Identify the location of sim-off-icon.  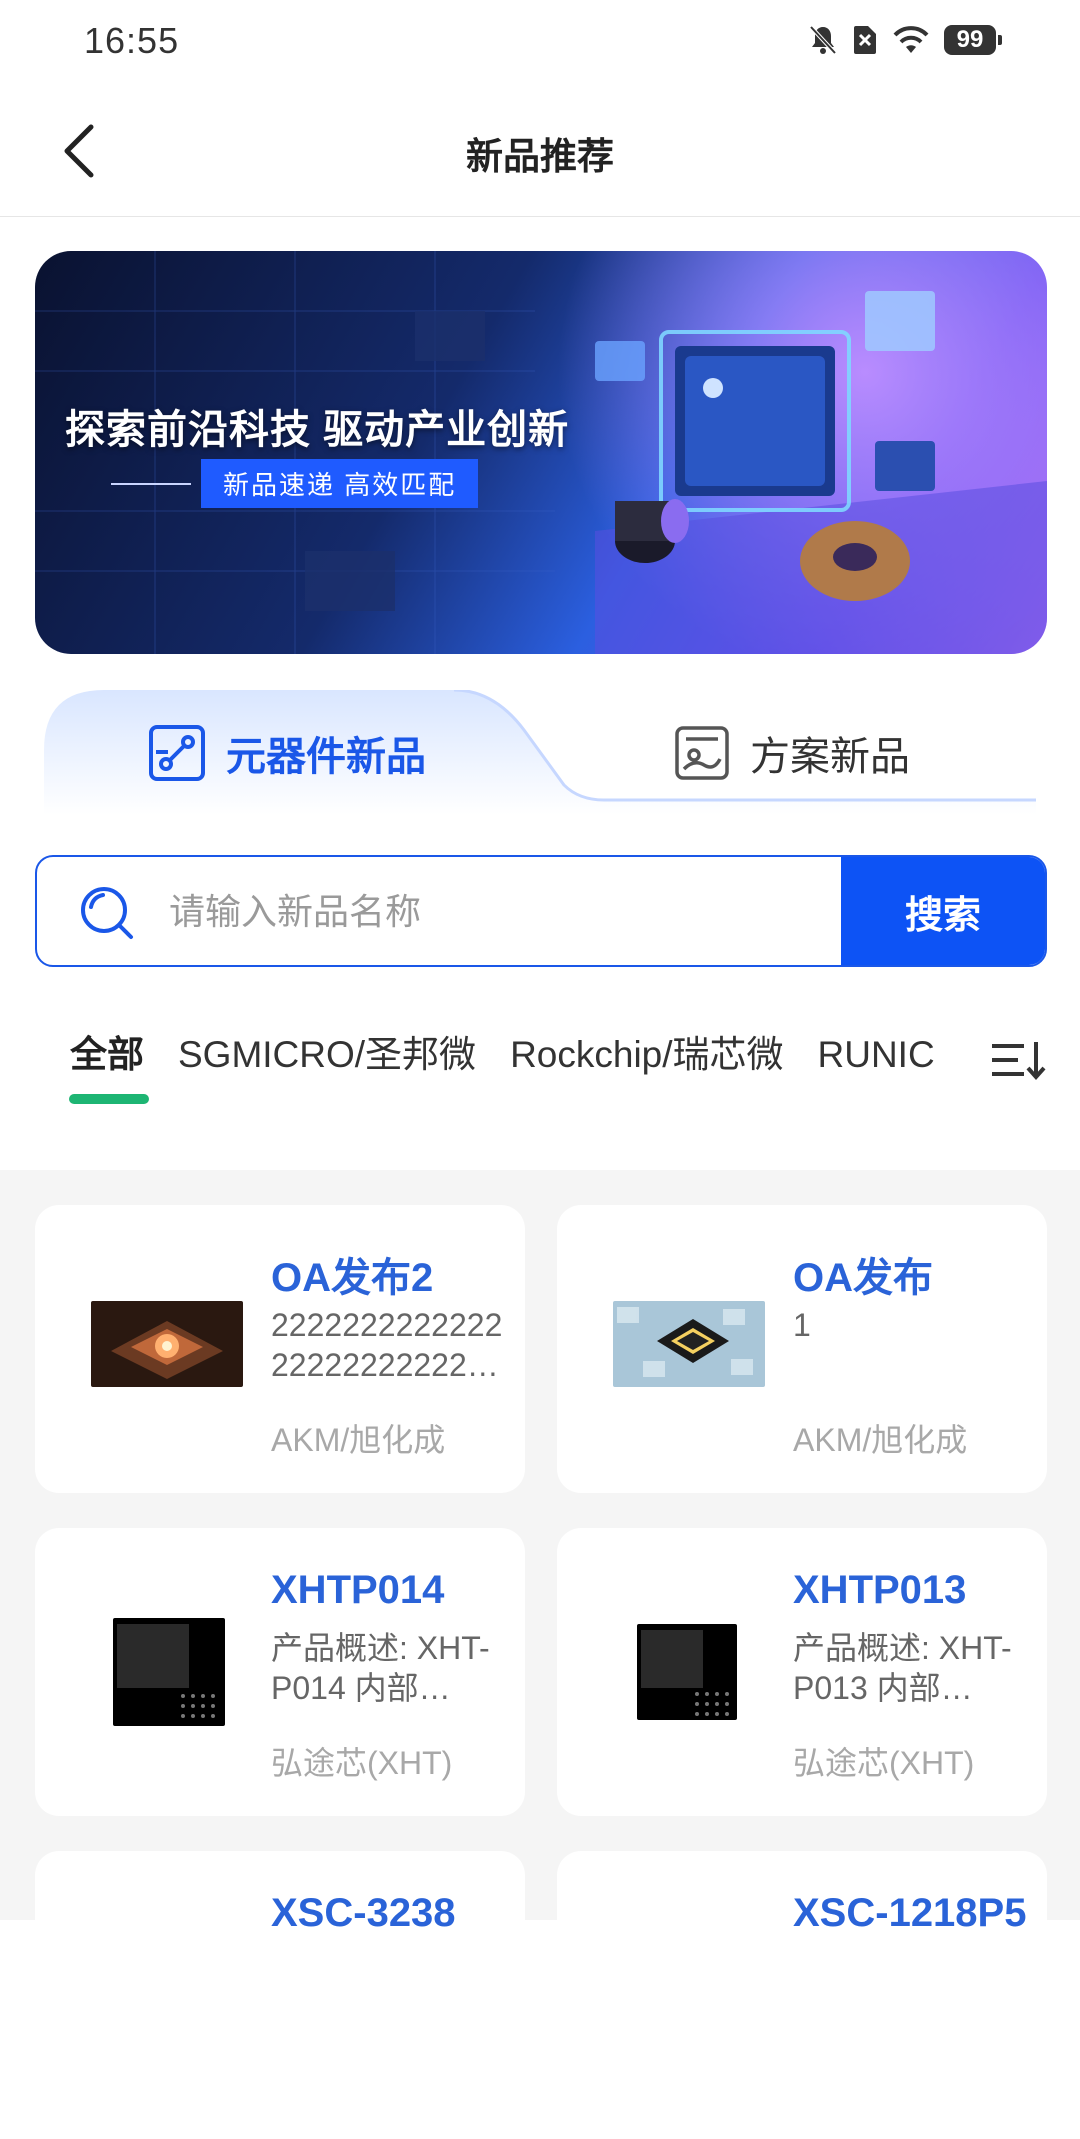
(865, 40).